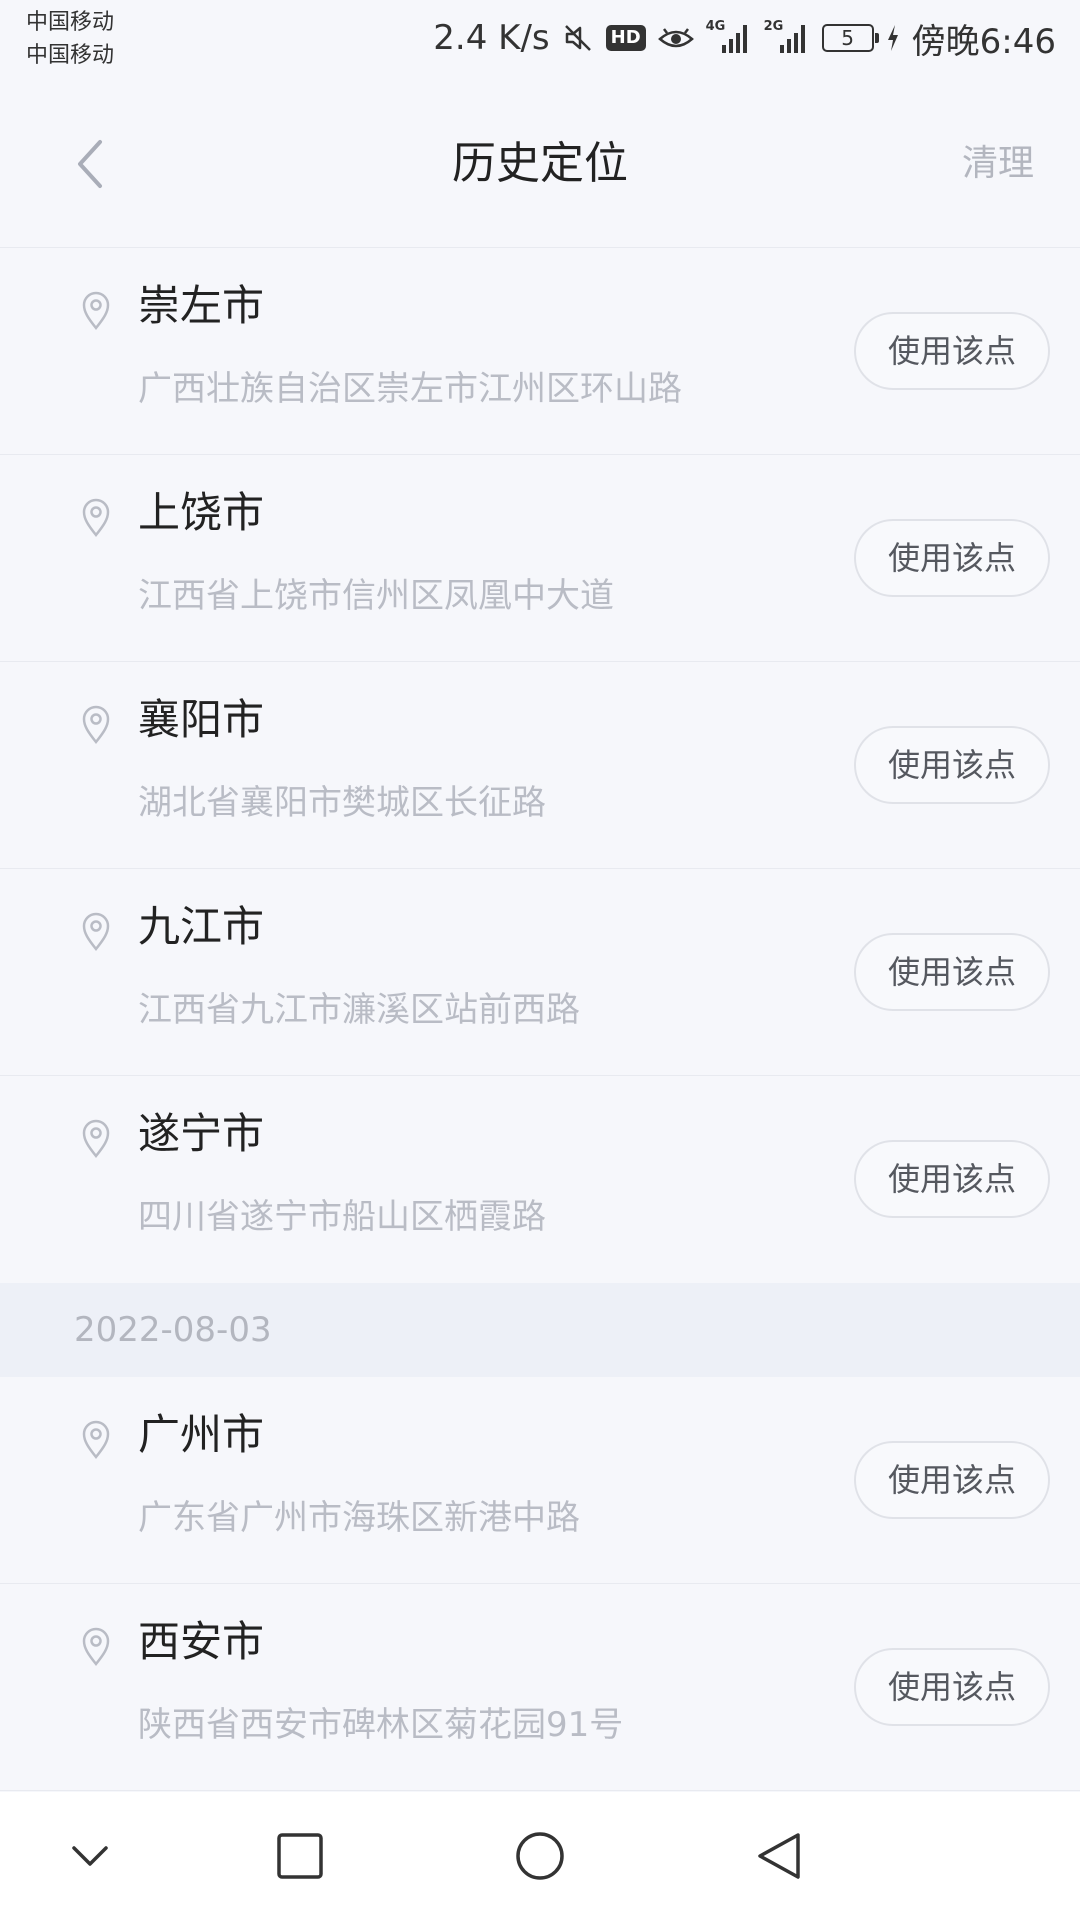 This screenshot has width=1080, height=1920. Describe the element at coordinates (540, 1179) in the screenshot. I see `location-item: 遂宁市 四川省遂宁市船山区栖霞路 使用该点` at that location.